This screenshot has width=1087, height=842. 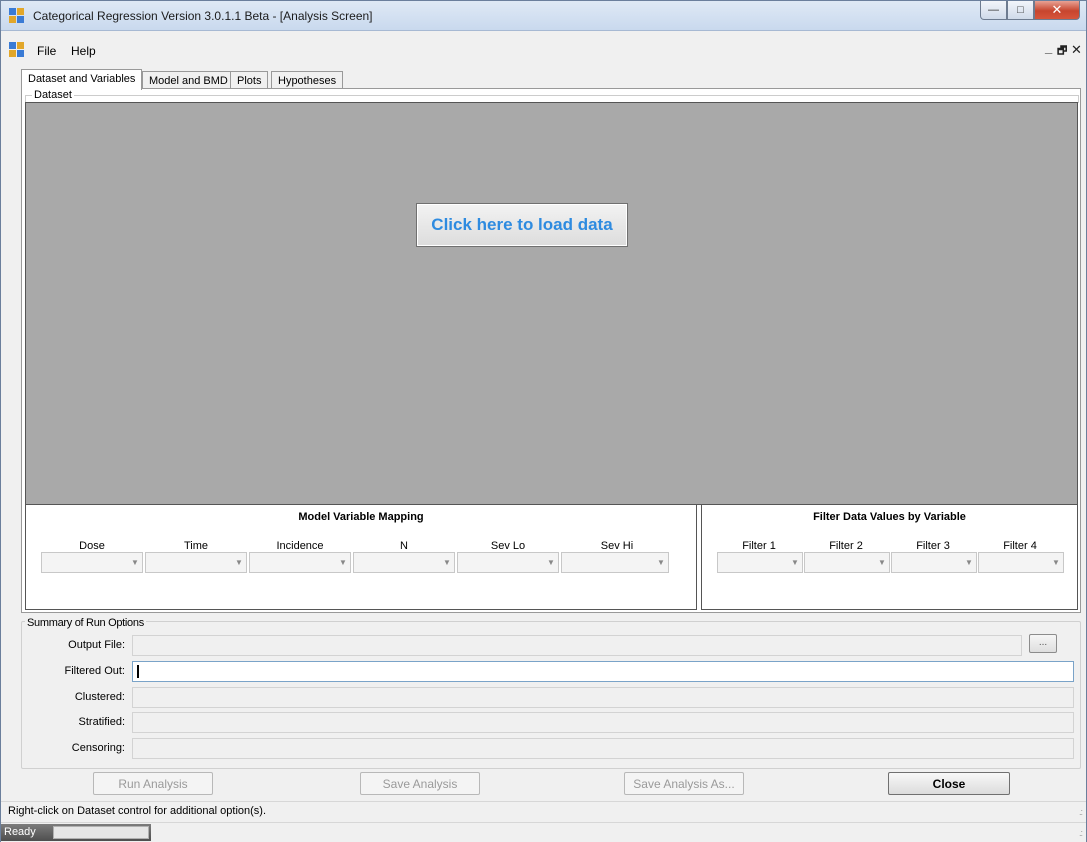 I want to click on time-label: Time, so click(x=196, y=546).